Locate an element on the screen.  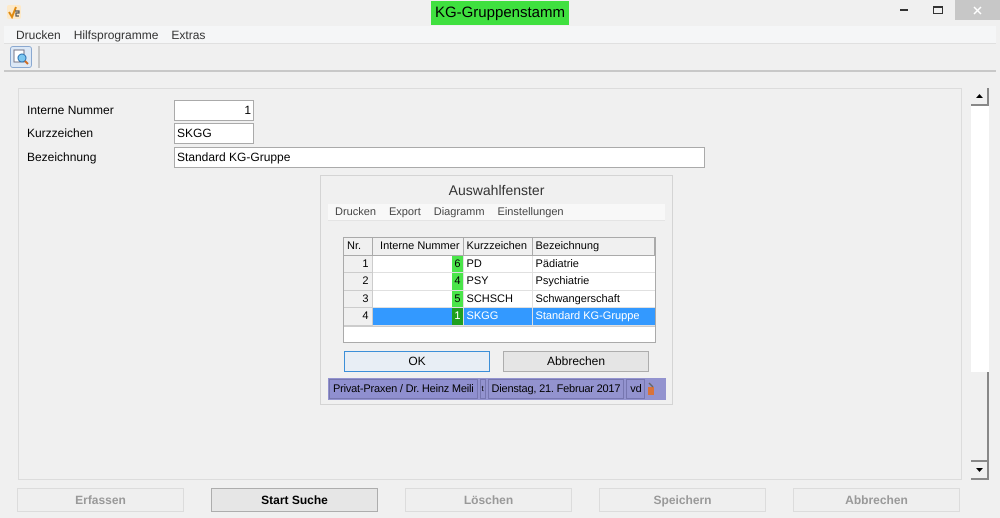
table-cell: Psychiatrie is located at coordinates (593, 281).